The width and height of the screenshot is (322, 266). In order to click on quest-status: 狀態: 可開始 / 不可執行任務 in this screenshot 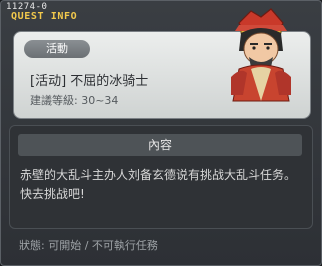, I will do `click(88, 245)`.